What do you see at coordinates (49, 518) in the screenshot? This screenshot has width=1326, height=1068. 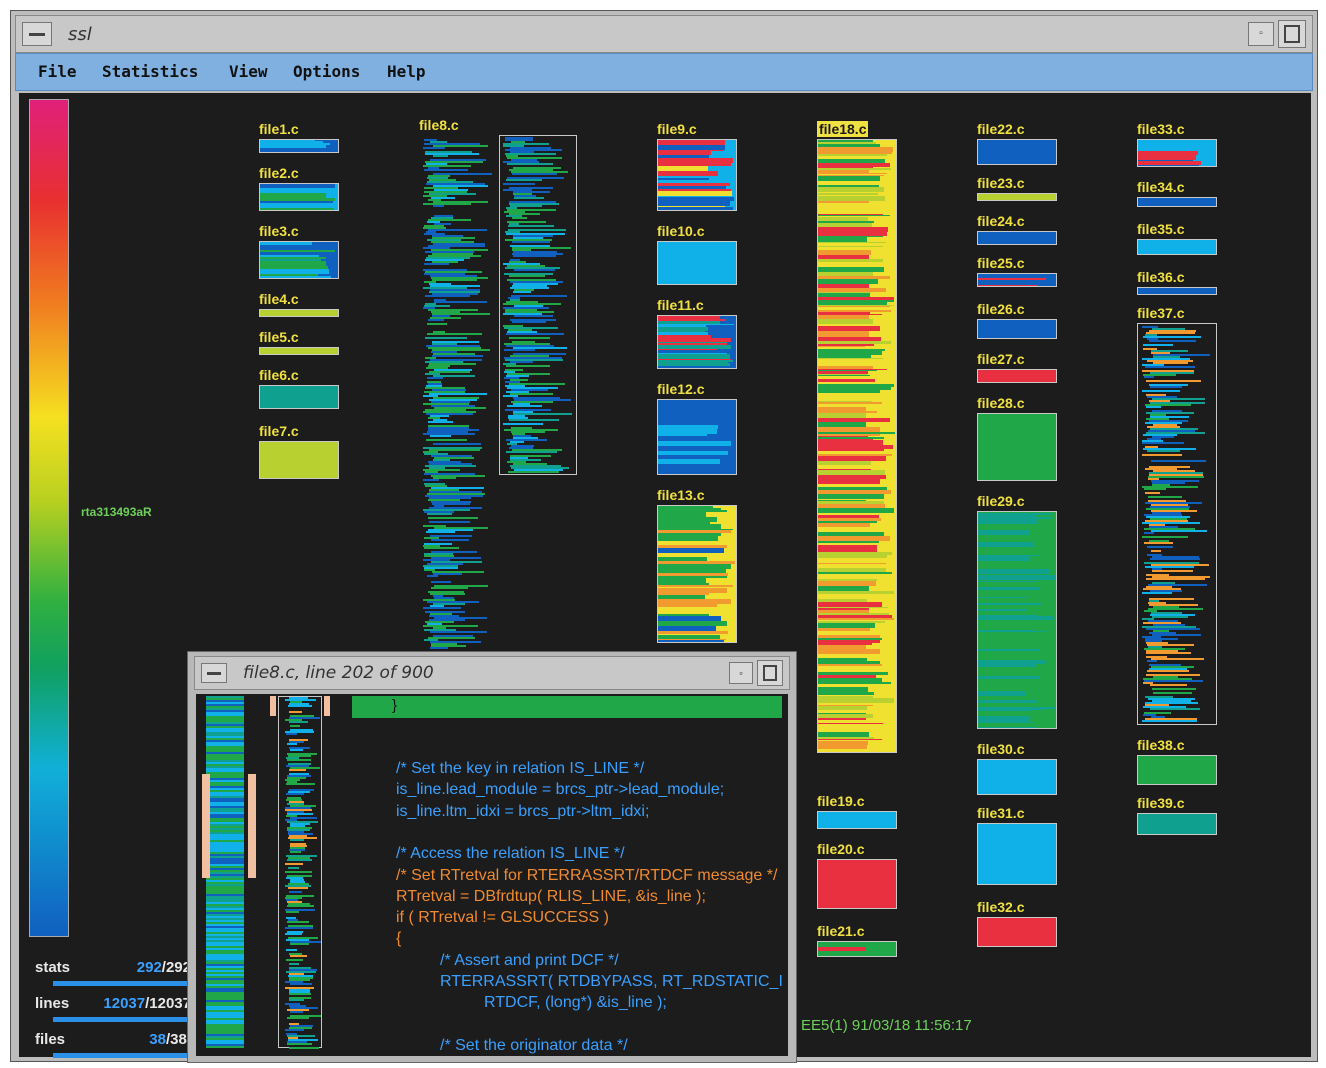 I see `color-scale-legend` at bounding box center [49, 518].